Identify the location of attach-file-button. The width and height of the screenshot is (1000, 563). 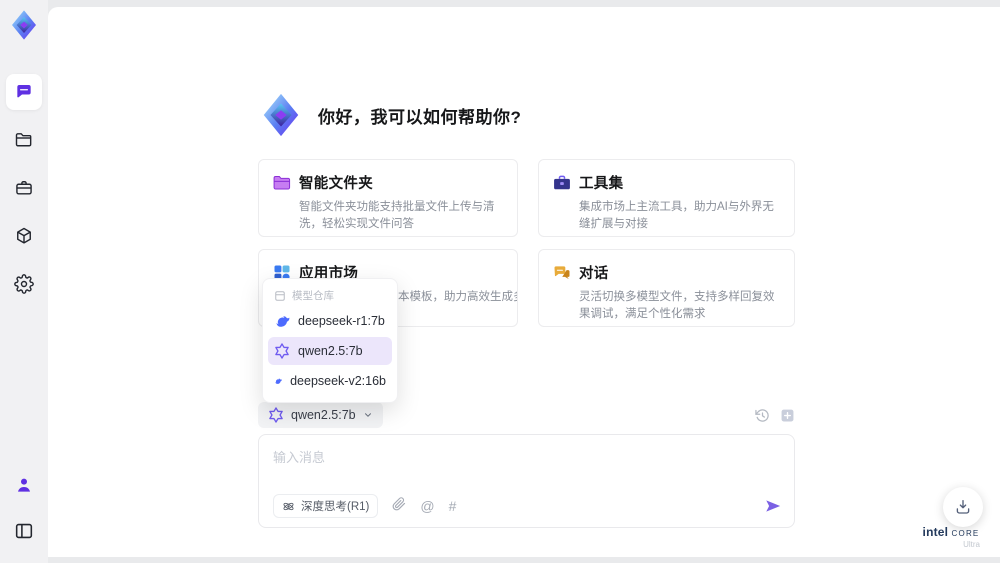
(399, 506).